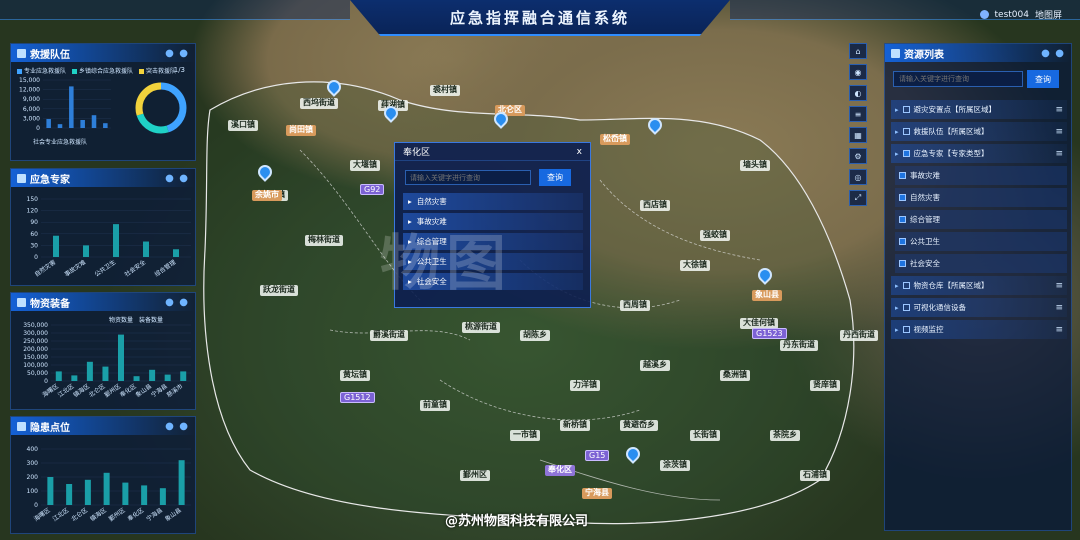  Describe the element at coordinates (655, 205) in the screenshot. I see `map-place: 西店镇` at that location.